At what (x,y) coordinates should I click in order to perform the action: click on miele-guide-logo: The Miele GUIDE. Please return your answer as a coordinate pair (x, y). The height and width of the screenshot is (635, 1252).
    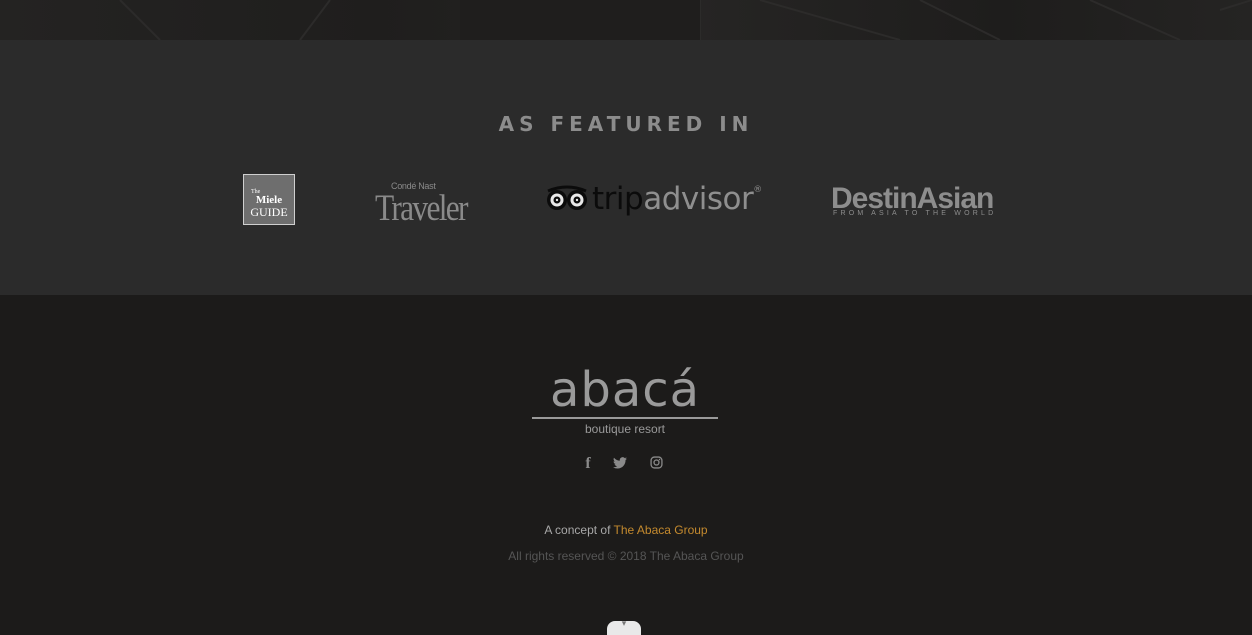
    Looking at the image, I should click on (269, 199).